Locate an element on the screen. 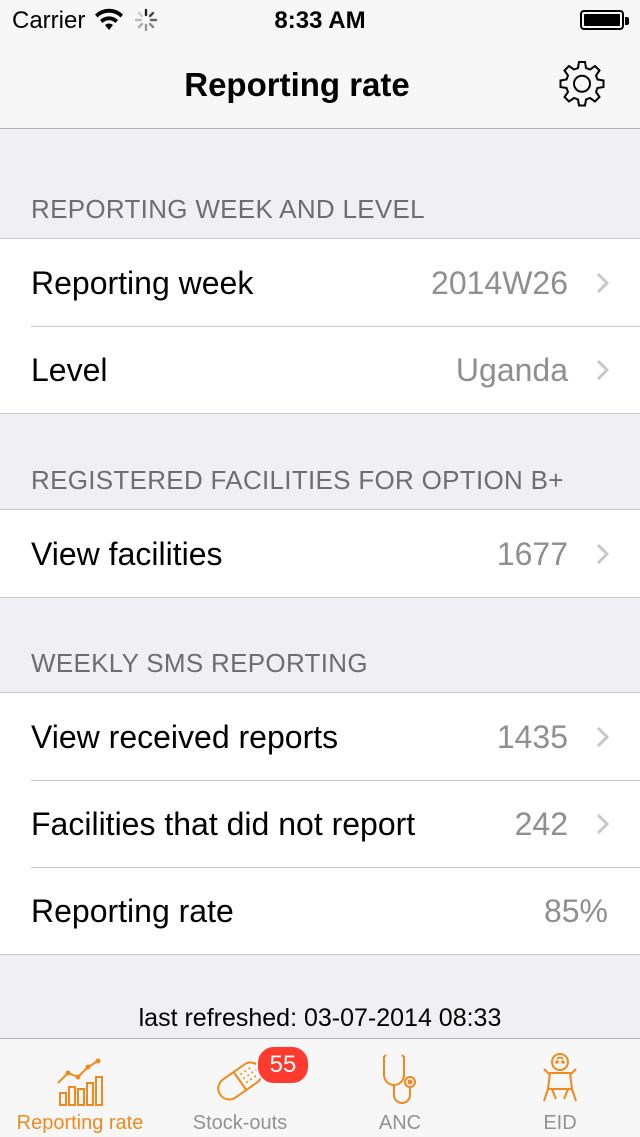 The width and height of the screenshot is (640, 1137). tab-label: Stock-outs is located at coordinates (240, 1123).